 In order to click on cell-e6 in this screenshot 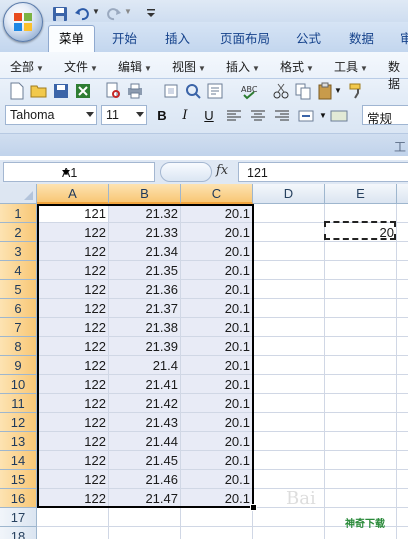, I will do `click(361, 308)`.